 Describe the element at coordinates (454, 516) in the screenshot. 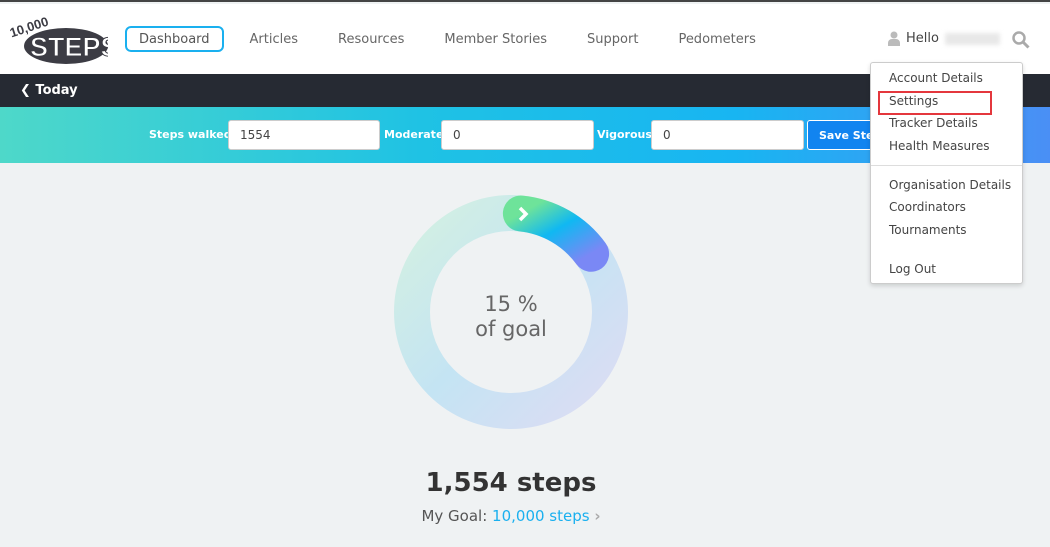

I see `goal-prefix: My Goal:` at that location.